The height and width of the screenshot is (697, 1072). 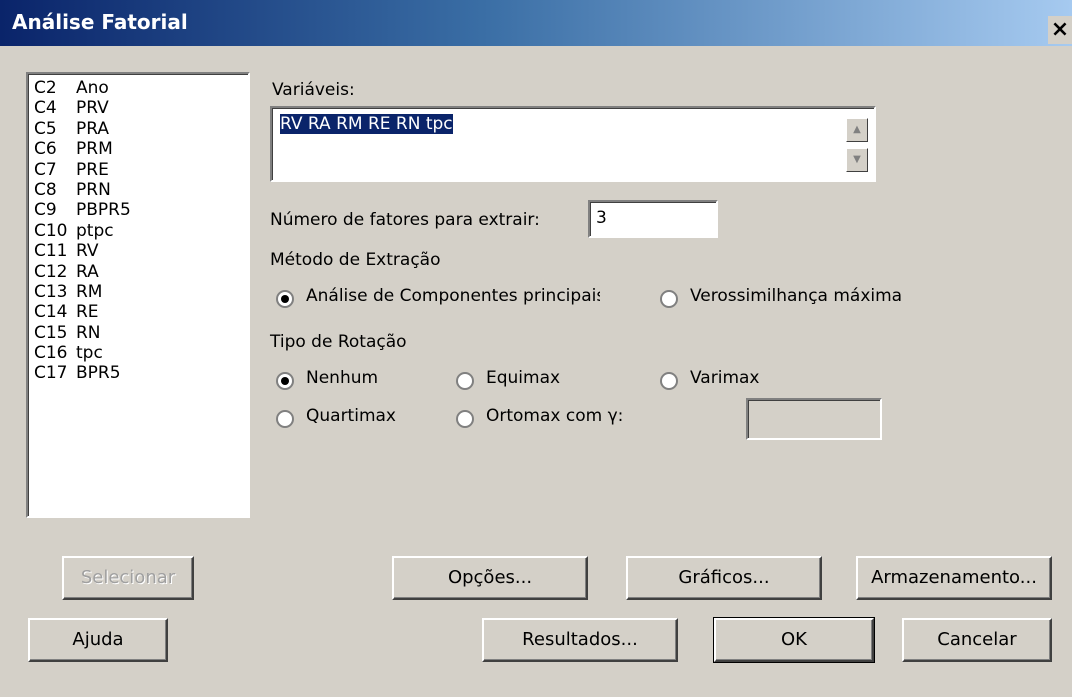 I want to click on close-icon: ×, so click(x=1060, y=30).